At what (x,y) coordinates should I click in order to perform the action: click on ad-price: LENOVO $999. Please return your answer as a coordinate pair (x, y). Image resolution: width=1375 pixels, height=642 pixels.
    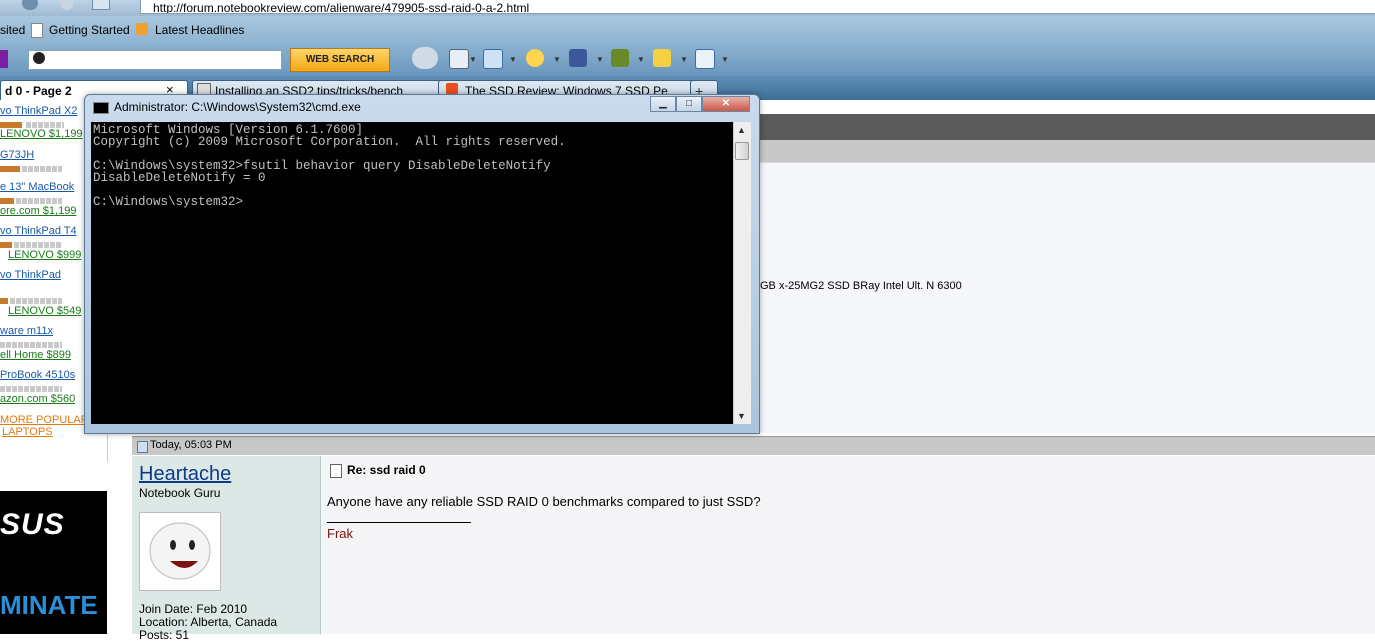
    Looking at the image, I should click on (44, 255).